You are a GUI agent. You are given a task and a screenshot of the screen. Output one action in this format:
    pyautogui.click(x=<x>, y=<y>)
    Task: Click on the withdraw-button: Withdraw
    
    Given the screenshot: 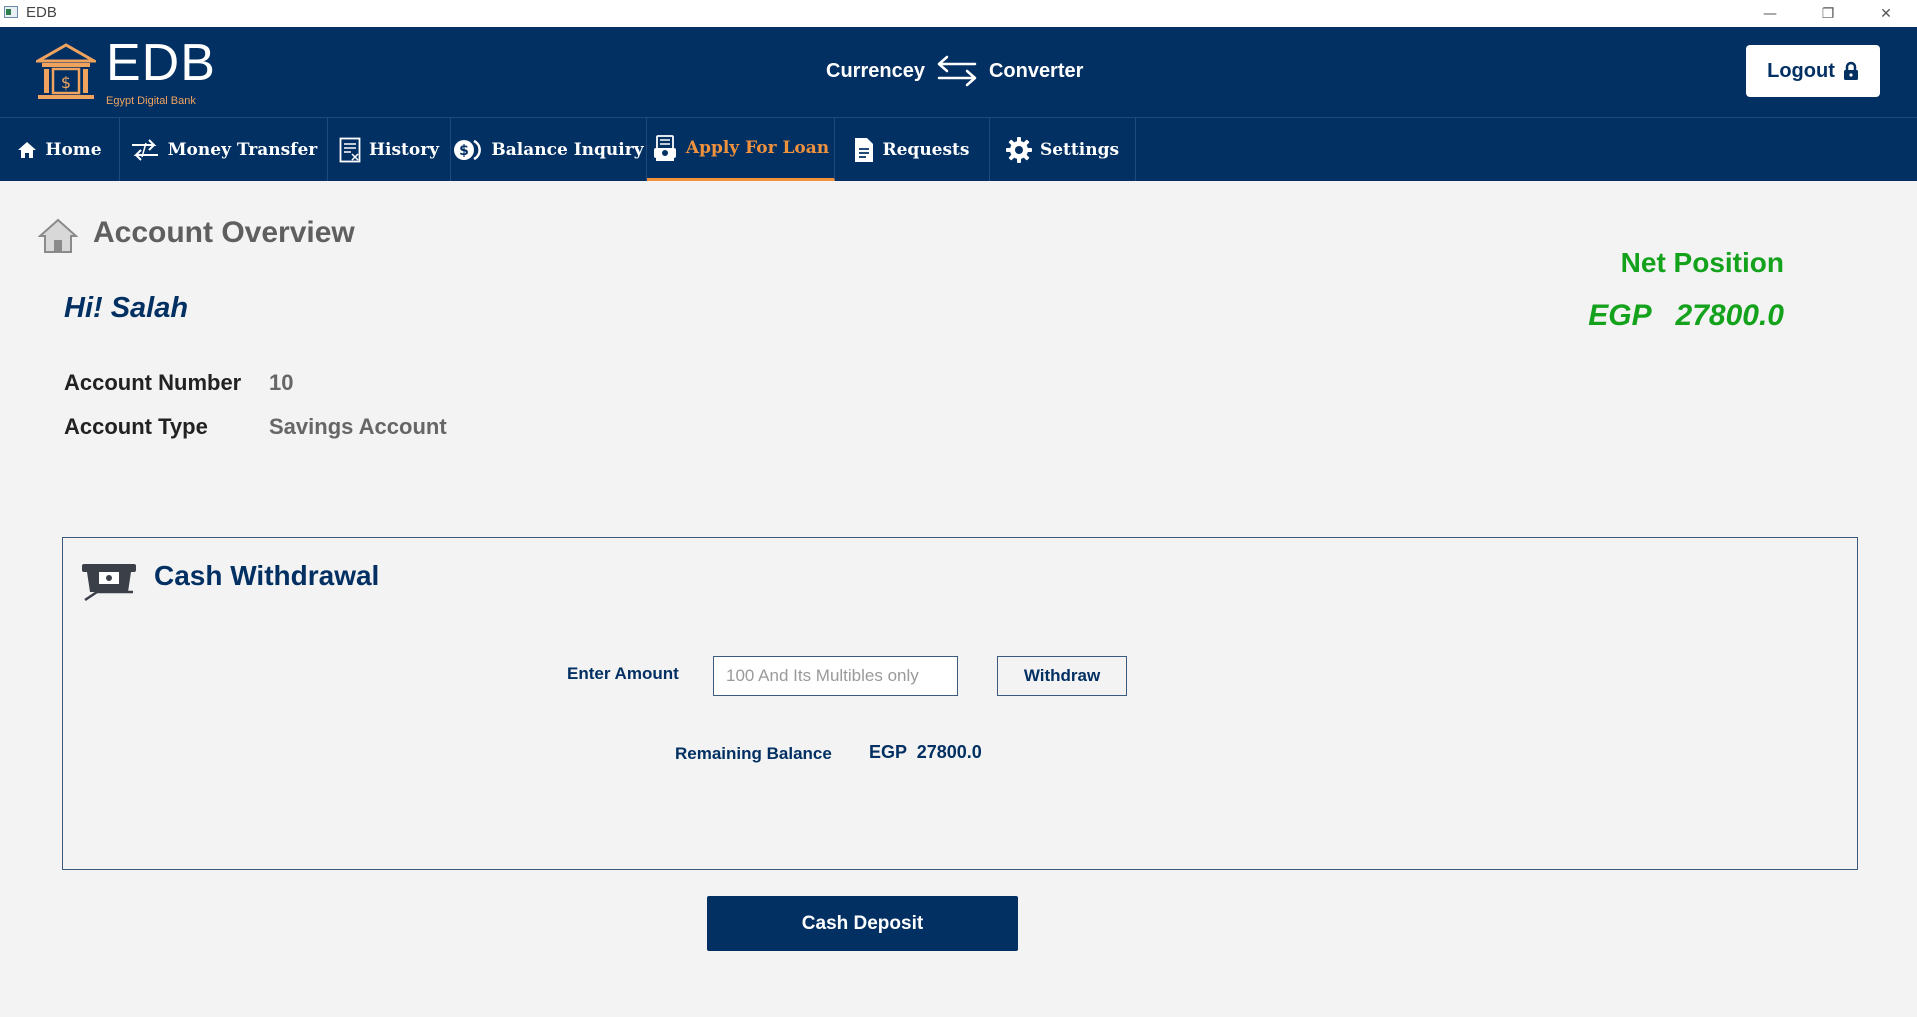 What is the action you would take?
    pyautogui.click(x=1062, y=676)
    